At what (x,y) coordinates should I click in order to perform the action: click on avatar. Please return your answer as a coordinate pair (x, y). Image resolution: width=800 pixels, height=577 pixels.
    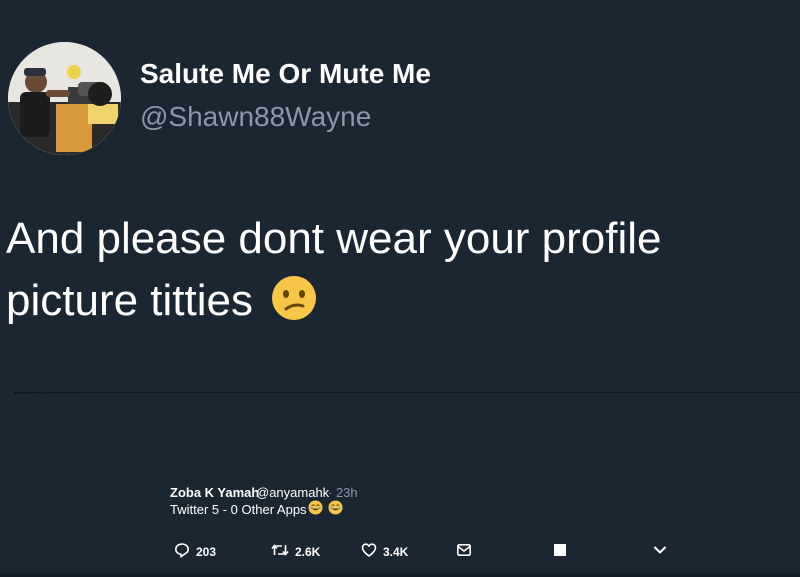
    Looking at the image, I should click on (64, 98).